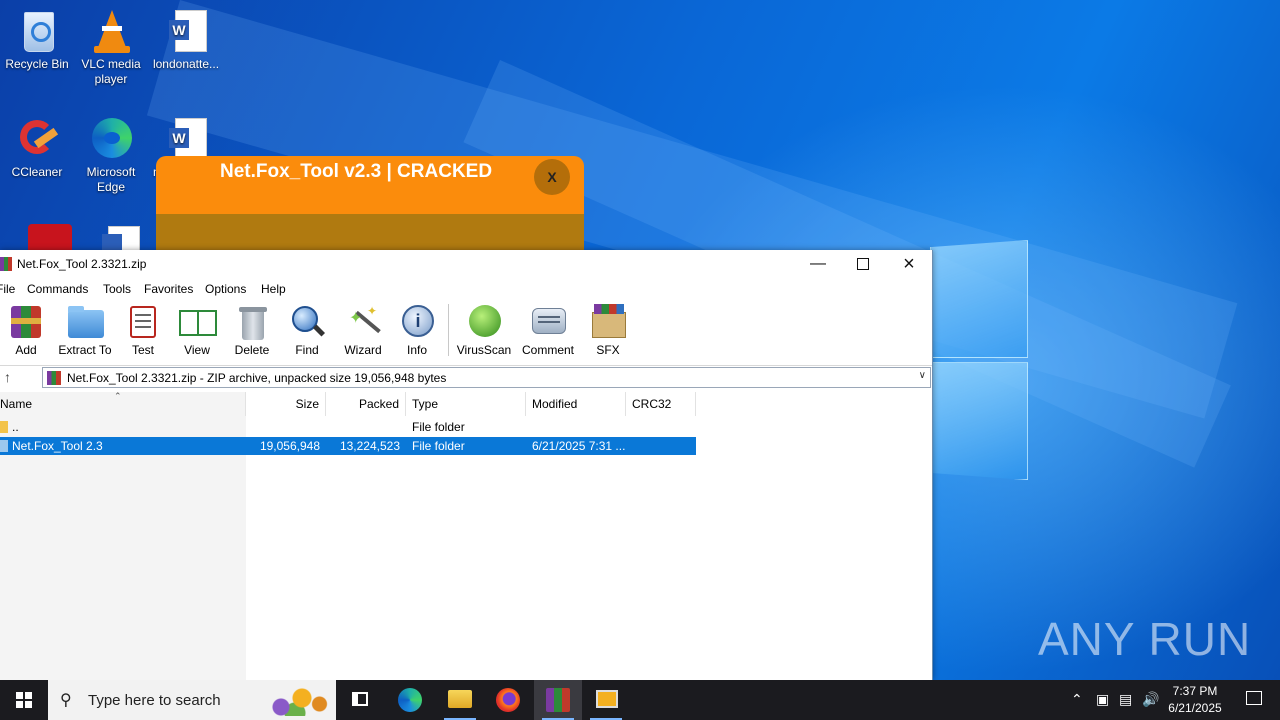  I want to click on desktop-icon-ccleaner: CCleaner, so click(37, 148).